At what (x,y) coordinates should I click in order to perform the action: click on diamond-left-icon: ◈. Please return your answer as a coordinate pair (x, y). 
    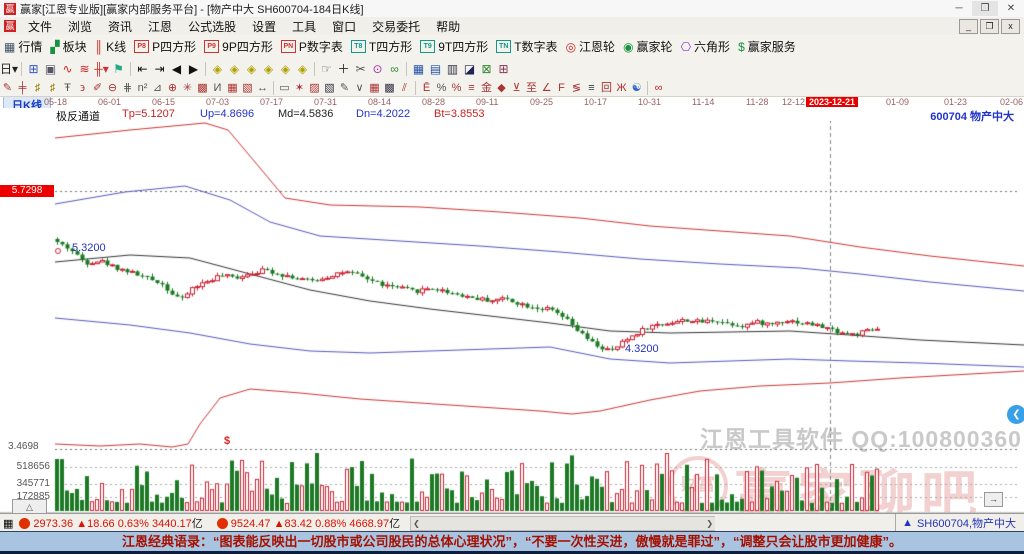
    Looking at the image, I should click on (217, 69).